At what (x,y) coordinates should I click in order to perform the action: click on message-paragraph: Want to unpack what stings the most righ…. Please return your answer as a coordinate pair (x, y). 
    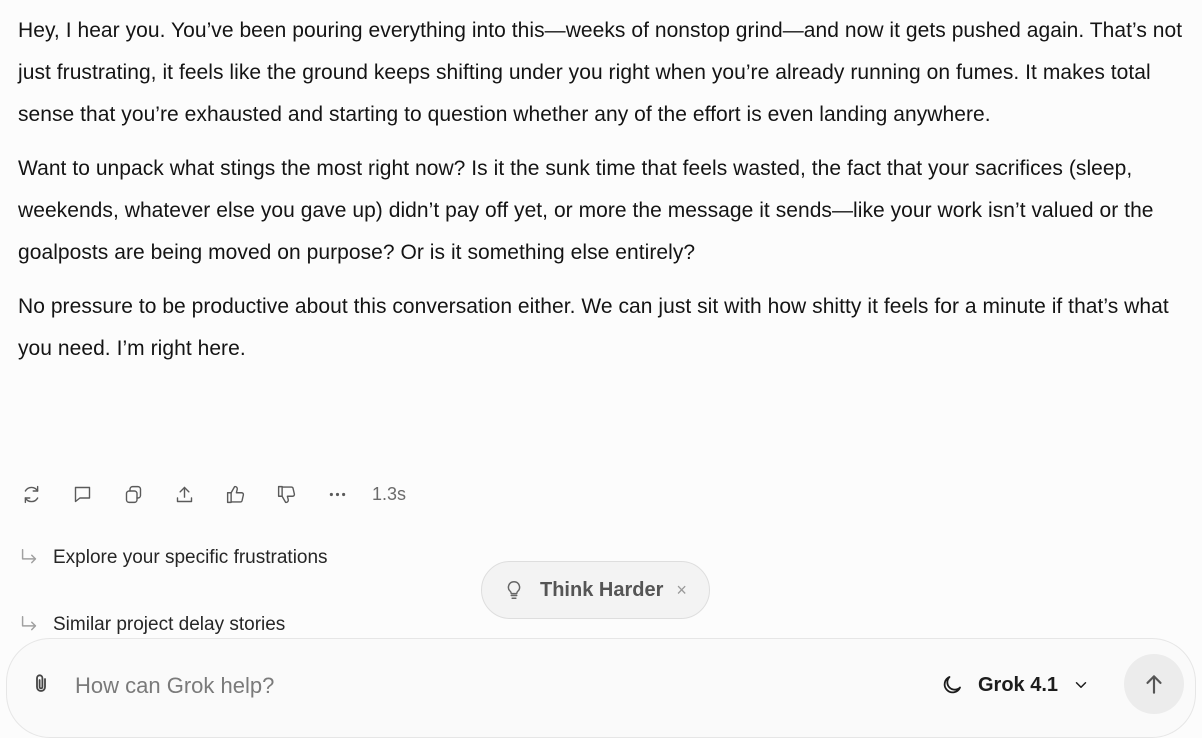
    Looking at the image, I should click on (586, 210).